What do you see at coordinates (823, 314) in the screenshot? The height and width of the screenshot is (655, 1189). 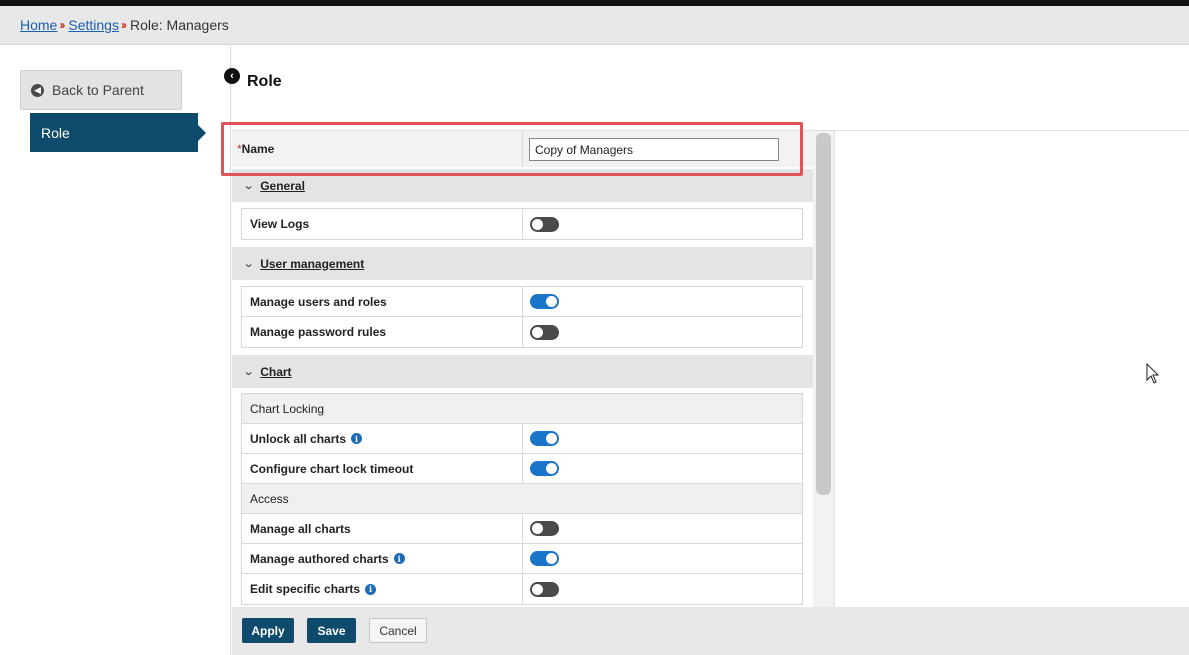 I see `scrollbar-thumb` at bounding box center [823, 314].